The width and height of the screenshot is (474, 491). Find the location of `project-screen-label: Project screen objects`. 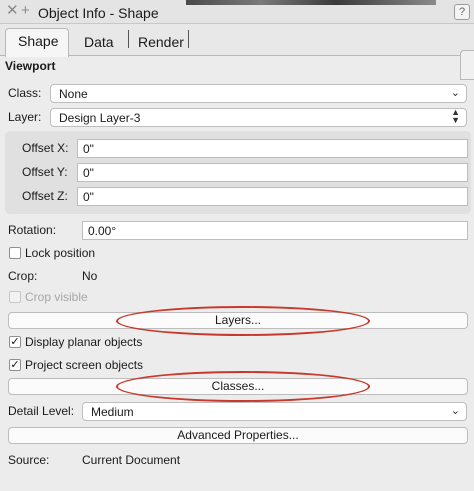

project-screen-label: Project screen objects is located at coordinates (84, 365).